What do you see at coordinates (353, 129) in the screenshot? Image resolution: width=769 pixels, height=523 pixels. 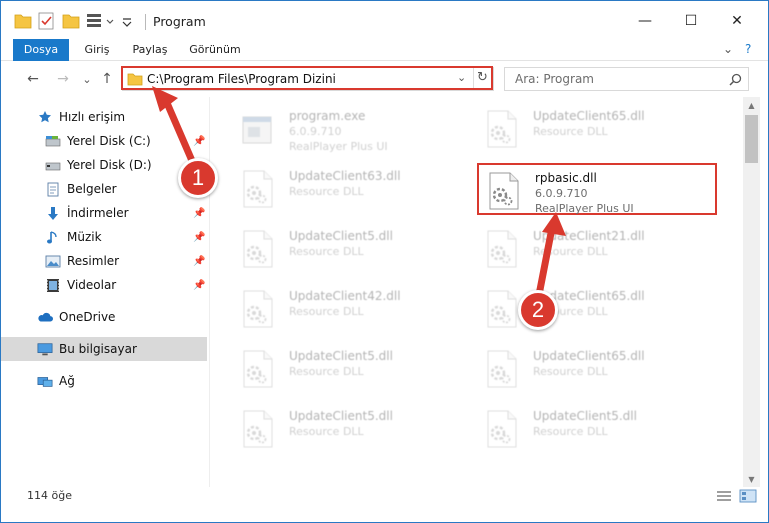 I see `file-item: program.exe 6.0.9.710 RealPlayer Plus UI` at bounding box center [353, 129].